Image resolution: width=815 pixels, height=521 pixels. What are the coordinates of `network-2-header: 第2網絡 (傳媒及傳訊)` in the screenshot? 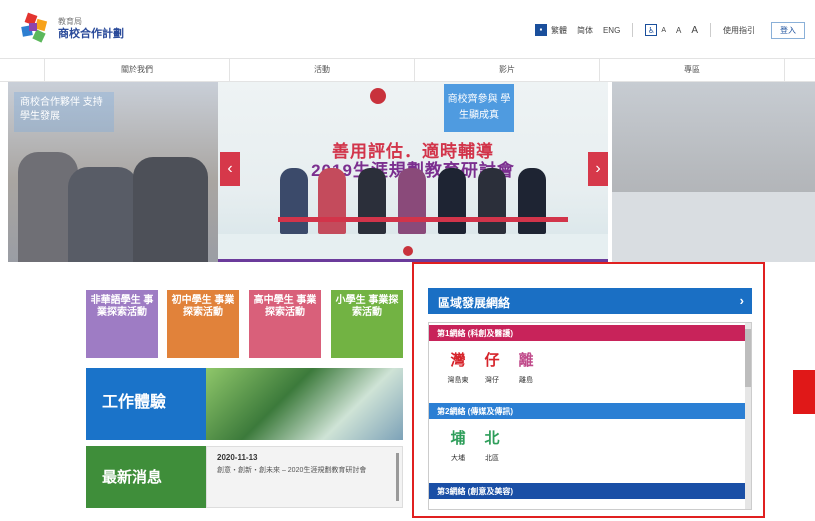 It's located at (588, 411).